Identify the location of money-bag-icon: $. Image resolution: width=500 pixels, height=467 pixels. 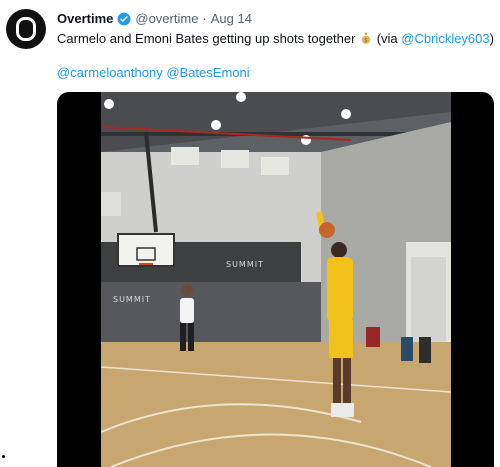
(366, 38).